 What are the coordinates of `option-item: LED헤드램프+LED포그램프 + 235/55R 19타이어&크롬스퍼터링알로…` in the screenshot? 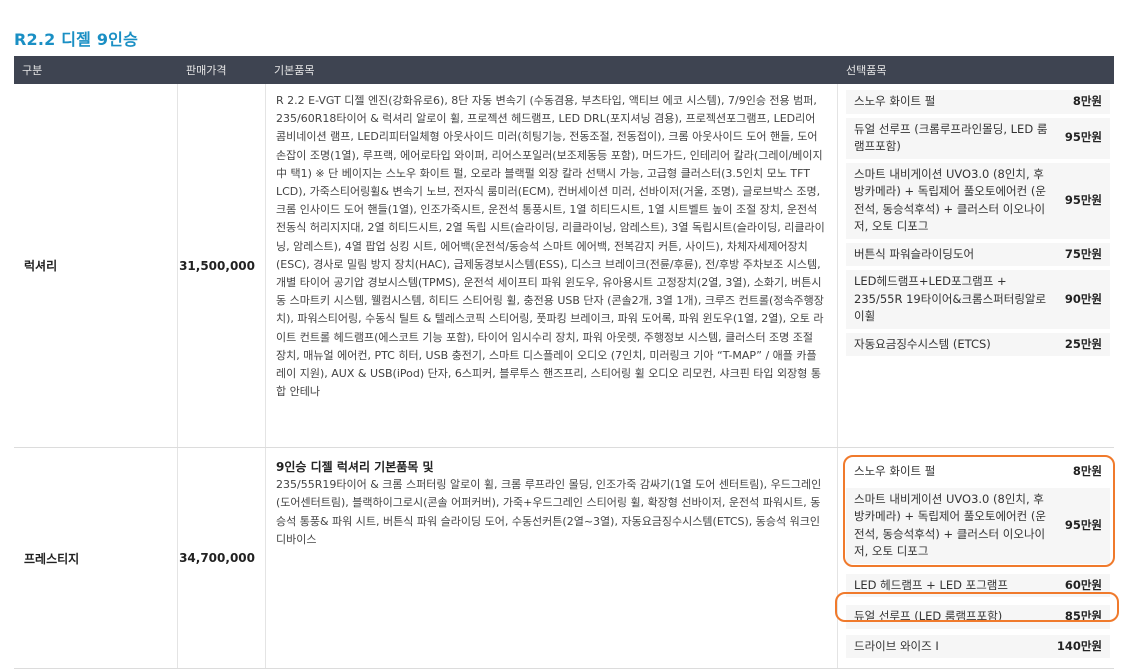 It's located at (978, 299).